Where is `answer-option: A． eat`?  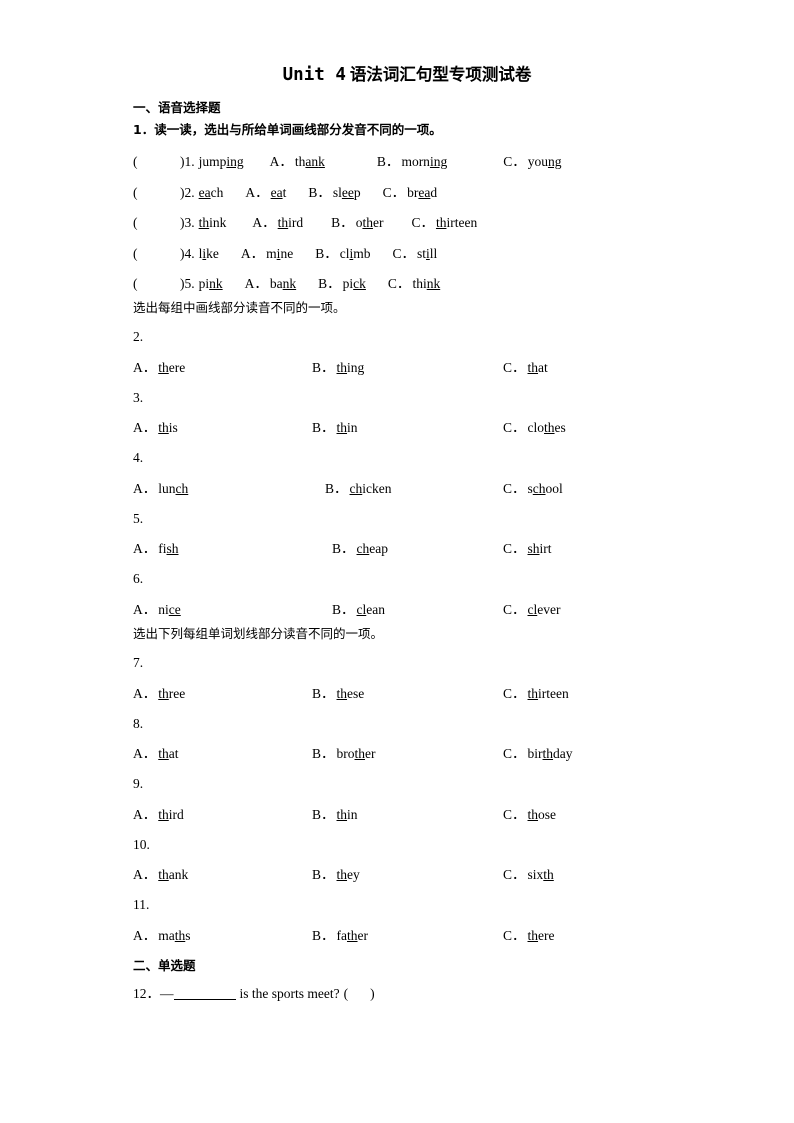
answer-option: A． eat is located at coordinates (265, 193).